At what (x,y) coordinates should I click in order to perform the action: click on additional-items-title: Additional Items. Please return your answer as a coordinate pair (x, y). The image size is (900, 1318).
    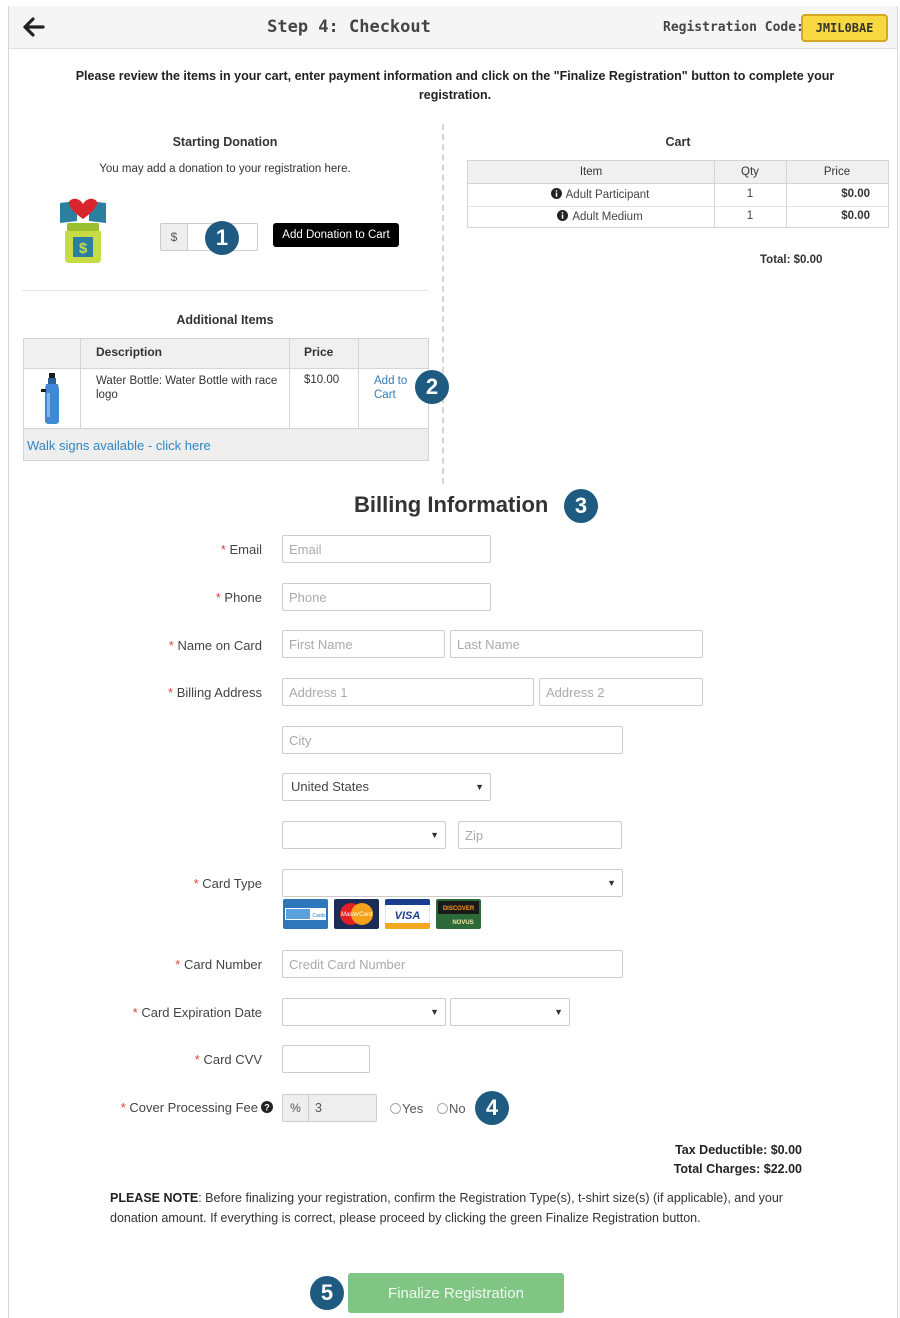
    Looking at the image, I should click on (225, 320).